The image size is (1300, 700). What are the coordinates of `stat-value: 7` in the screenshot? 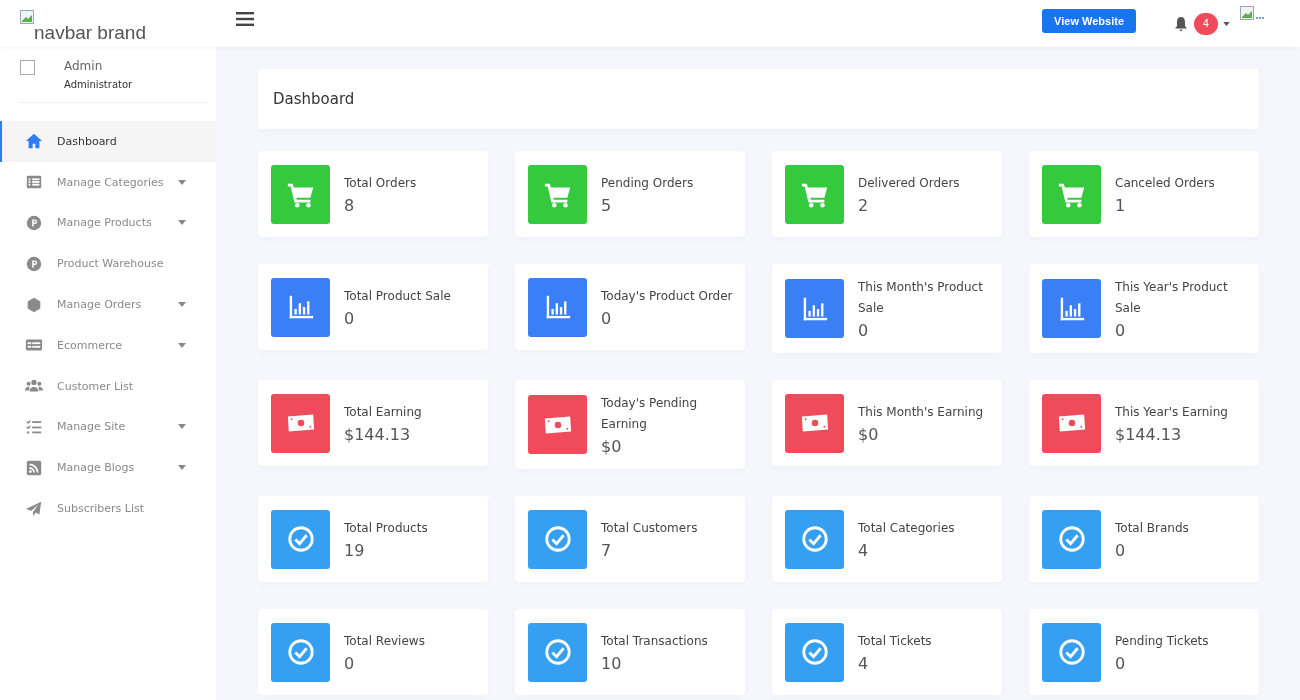 It's located at (607, 550).